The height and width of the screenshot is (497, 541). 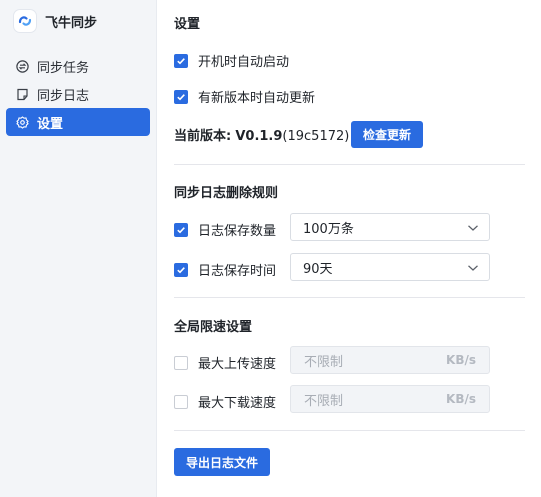 What do you see at coordinates (259, 136) in the screenshot?
I see `version-value: V0.1.9` at bounding box center [259, 136].